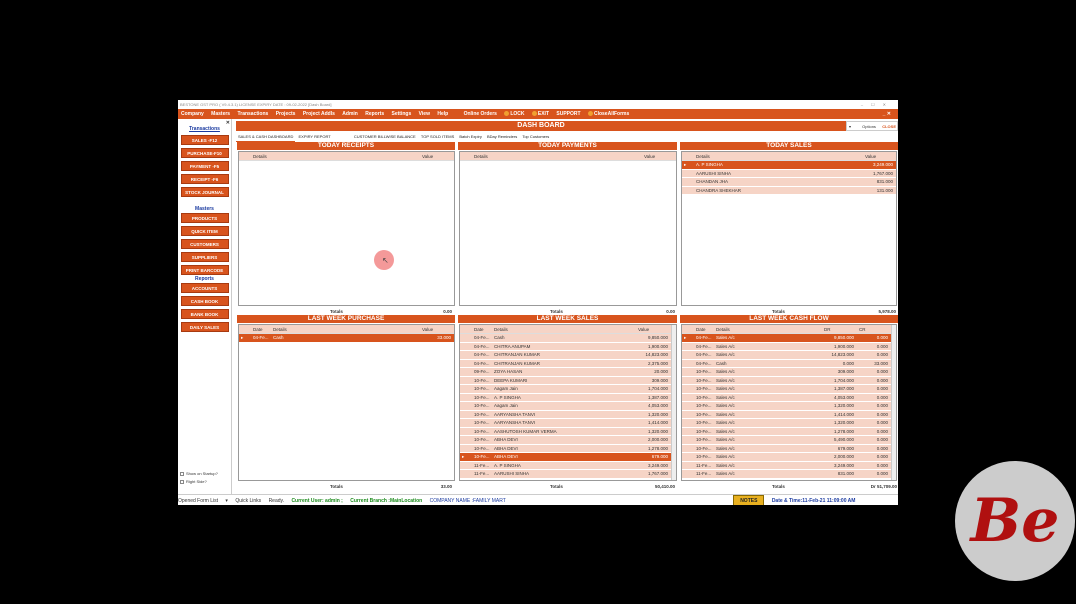 The height and width of the screenshot is (604, 1076). What do you see at coordinates (540, 114) in the screenshot?
I see `exit-button: EXIT` at bounding box center [540, 114].